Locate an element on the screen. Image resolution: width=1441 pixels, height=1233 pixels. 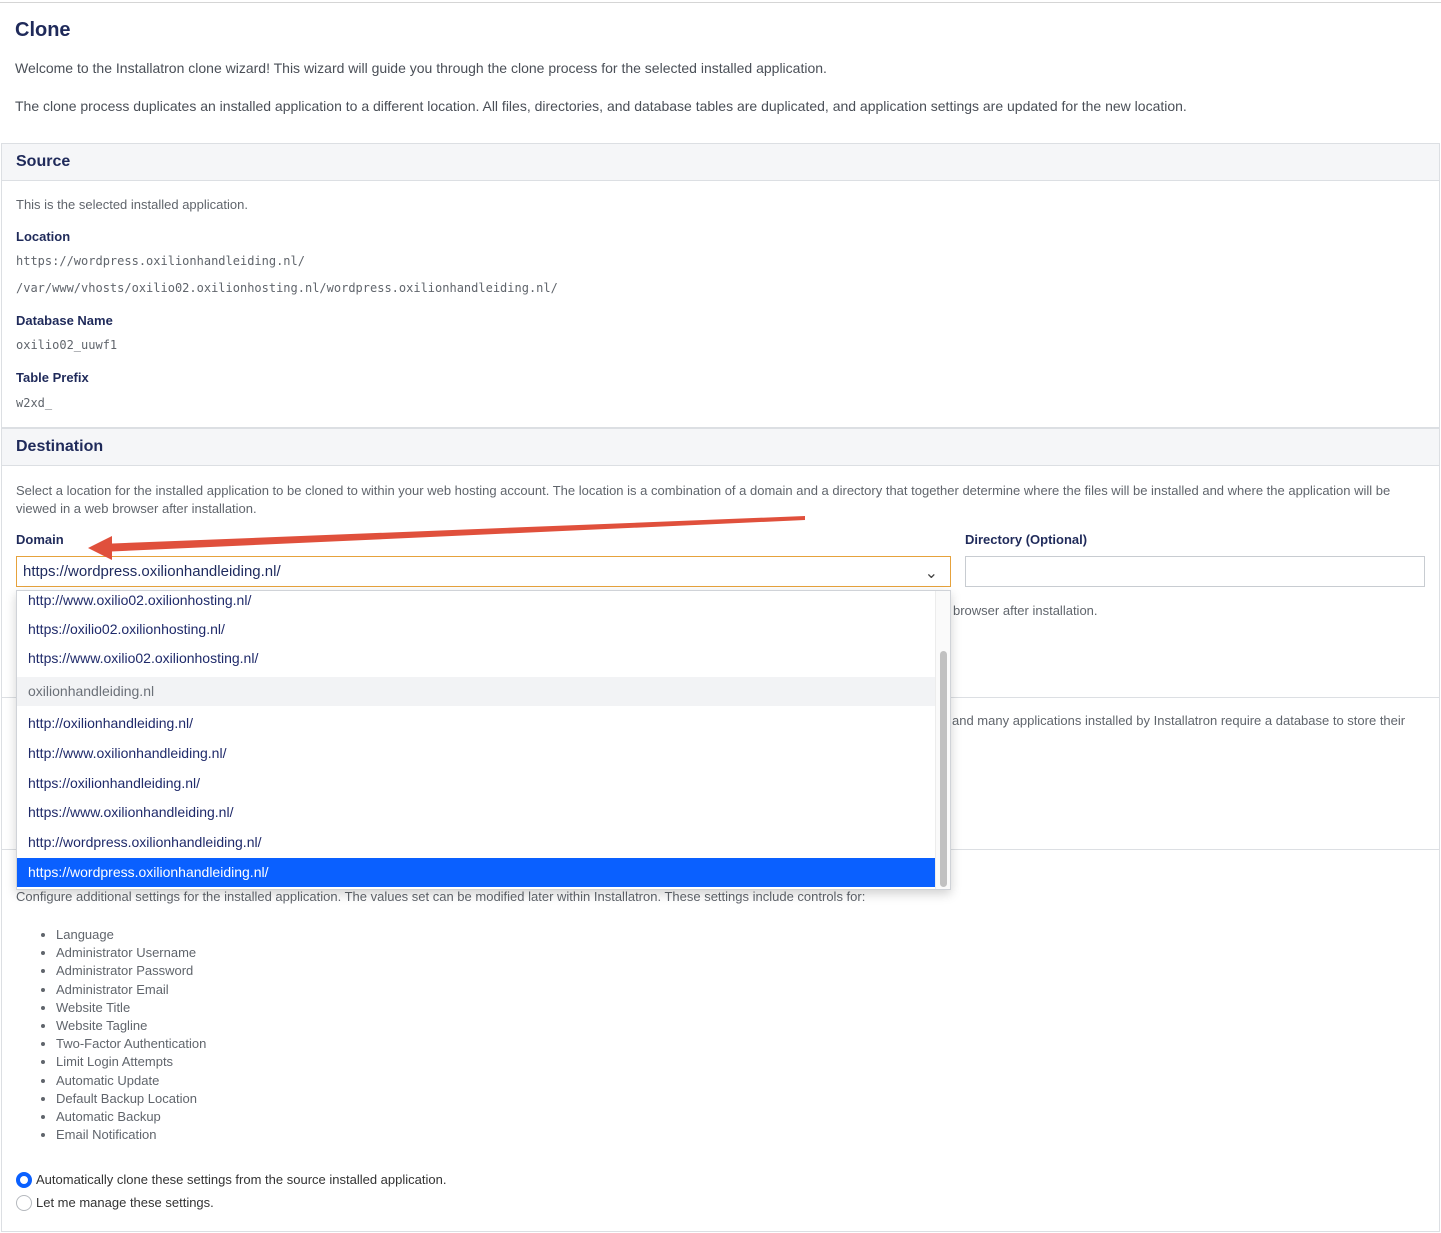
annotation-arrow is located at coordinates (446, 538).